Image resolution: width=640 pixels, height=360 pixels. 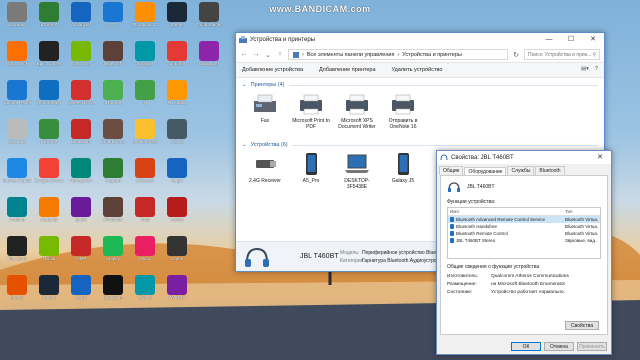 I want to click on search-input: Поиск: Устройства и прин... ⚲, so click(x=562, y=54).